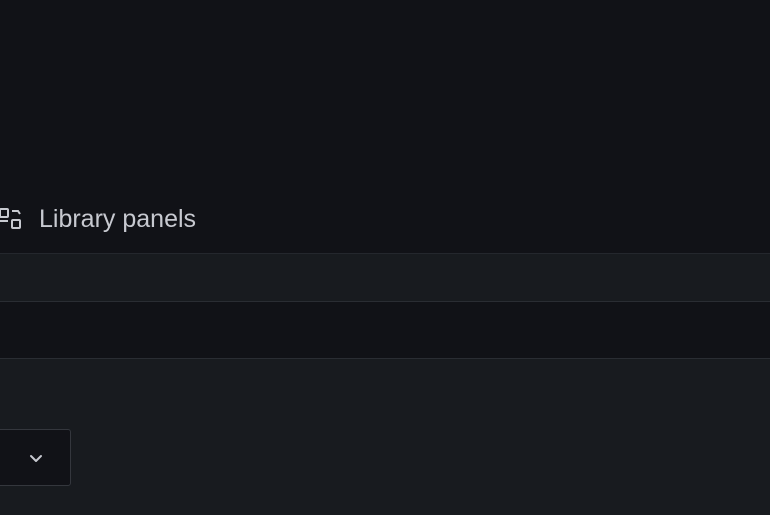 Image resolution: width=770 pixels, height=515 pixels. Describe the element at coordinates (117, 219) in the screenshot. I see `library-panels-label: Library panels` at that location.